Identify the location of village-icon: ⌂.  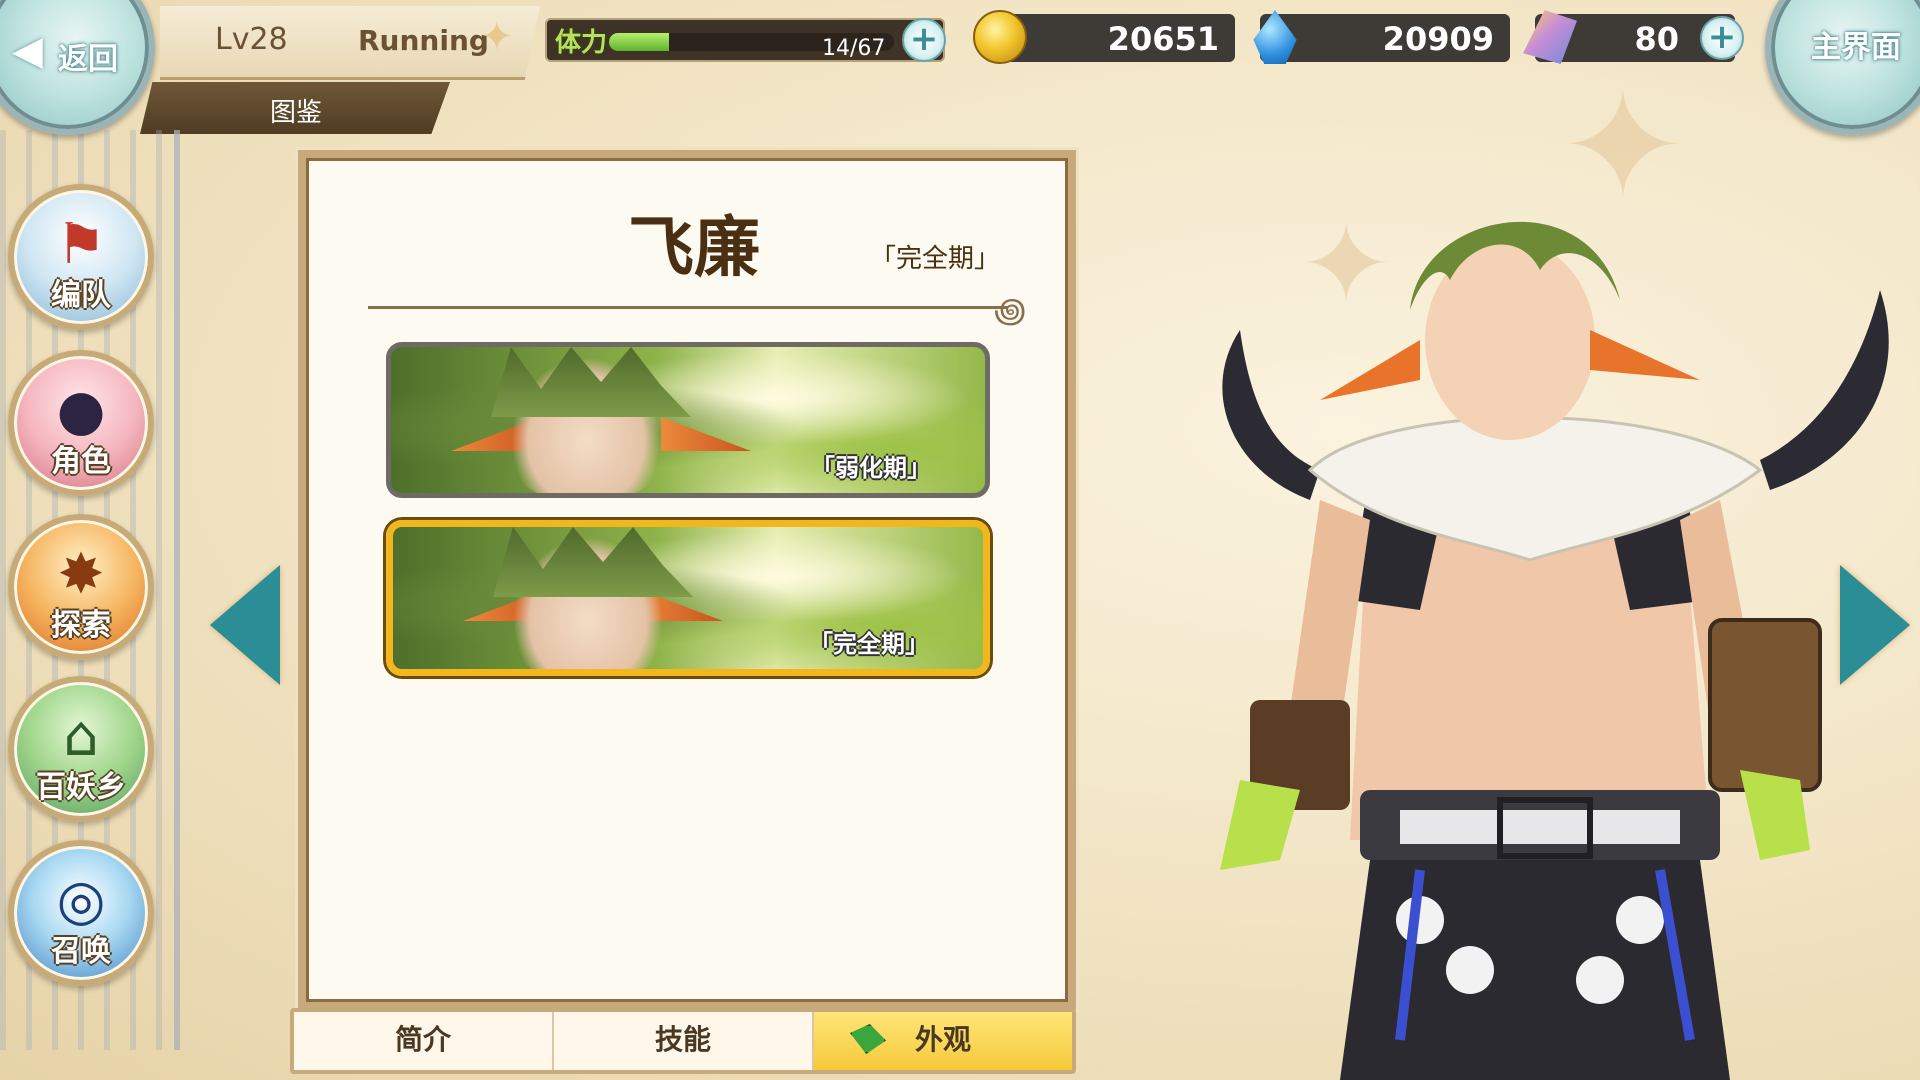
(81, 736).